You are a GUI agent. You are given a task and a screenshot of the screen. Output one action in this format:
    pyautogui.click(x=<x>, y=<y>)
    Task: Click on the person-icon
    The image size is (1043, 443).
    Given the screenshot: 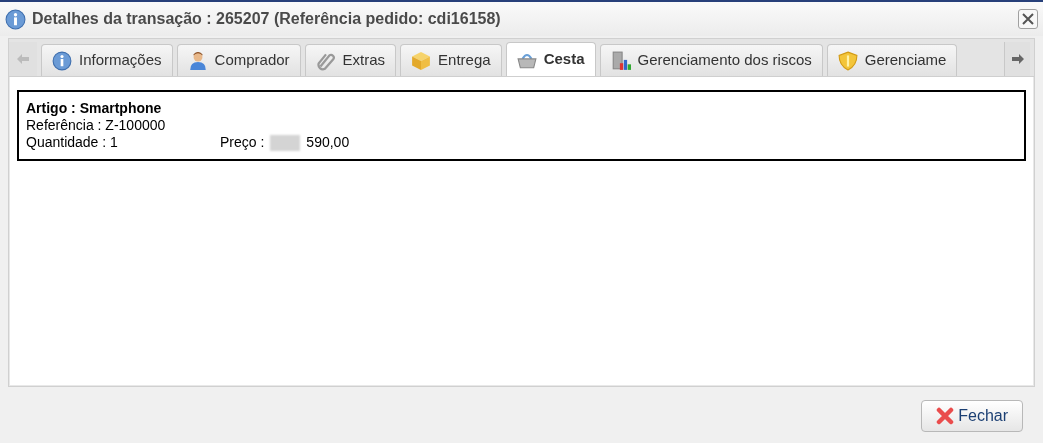 What is the action you would take?
    pyautogui.click(x=197, y=60)
    